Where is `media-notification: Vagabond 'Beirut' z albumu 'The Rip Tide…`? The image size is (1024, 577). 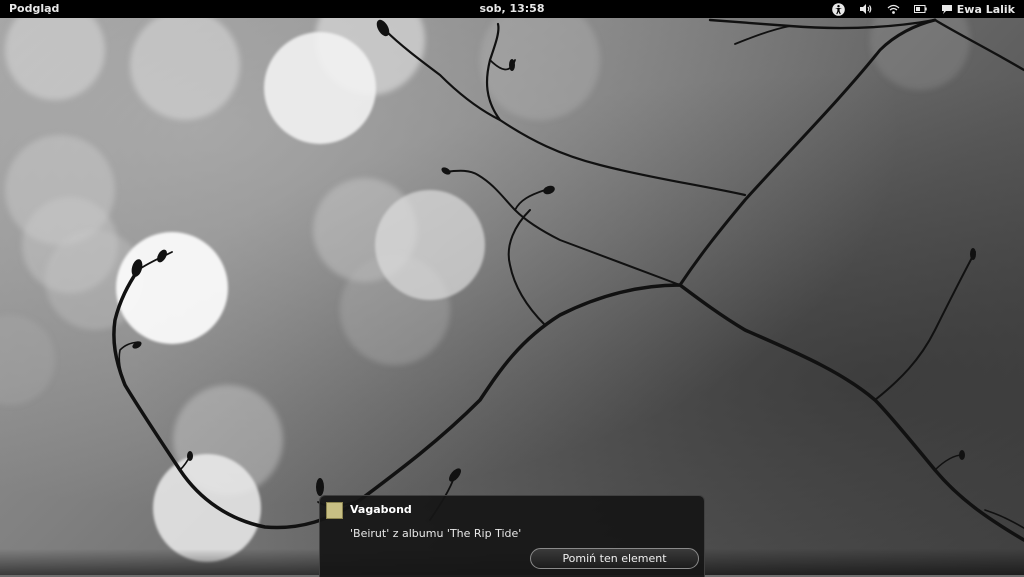 media-notification: Vagabond 'Beirut' z albumu 'The Rip Tide… is located at coordinates (512, 536).